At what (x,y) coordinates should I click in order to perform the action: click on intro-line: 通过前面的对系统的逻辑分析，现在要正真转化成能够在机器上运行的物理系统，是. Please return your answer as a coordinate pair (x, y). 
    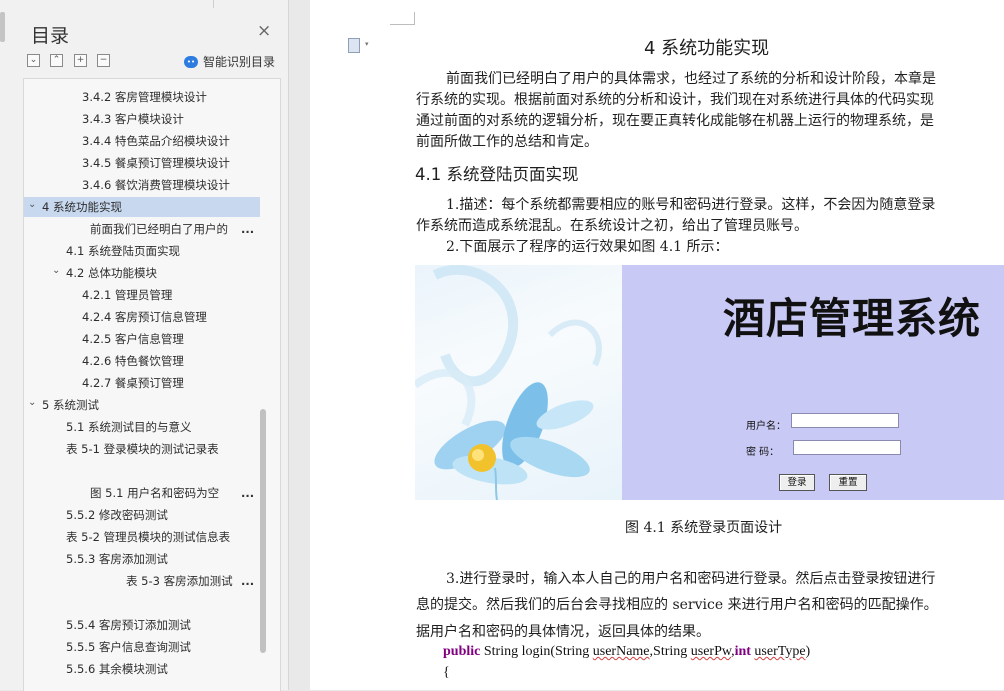
    Looking at the image, I should click on (675, 121).